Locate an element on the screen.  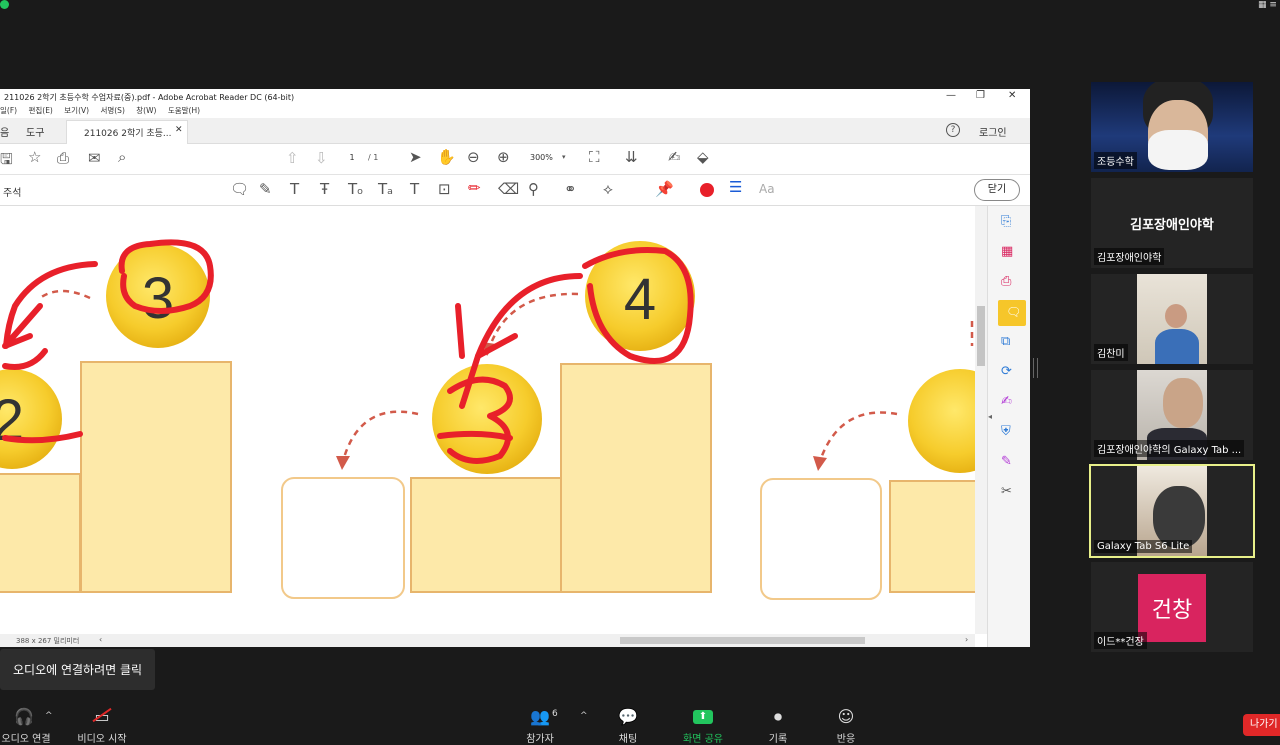
reactions-icon: ☺ is located at coordinates (846, 716).